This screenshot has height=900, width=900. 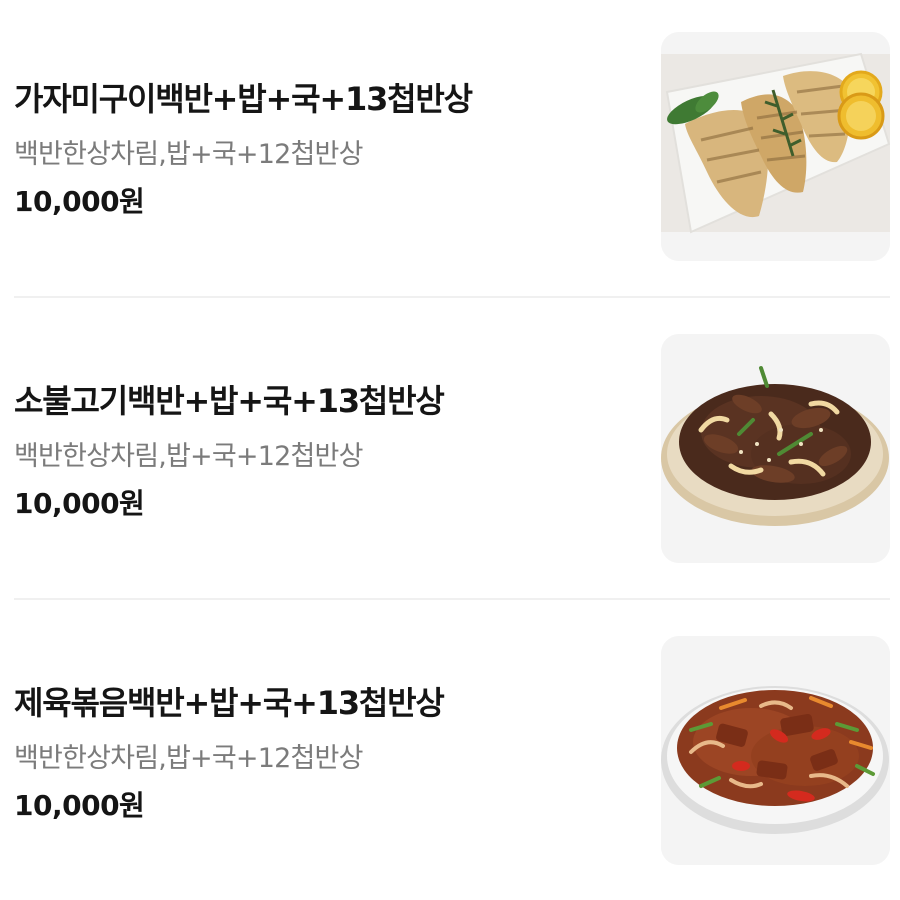 I want to click on menu-item-name: 소불고기백반+밥+국+13첩반상, so click(x=229, y=401).